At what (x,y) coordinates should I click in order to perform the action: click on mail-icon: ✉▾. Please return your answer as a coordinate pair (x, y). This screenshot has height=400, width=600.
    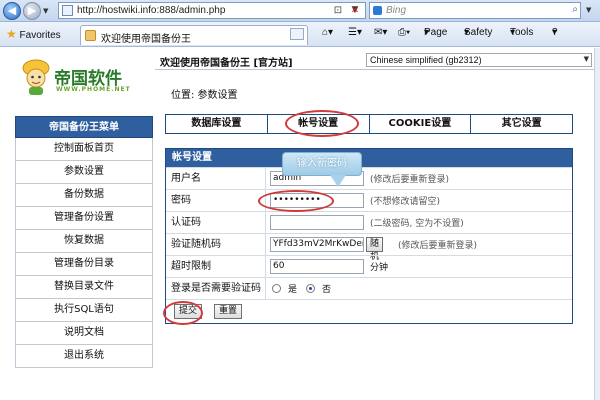
    Looking at the image, I should click on (380, 32).